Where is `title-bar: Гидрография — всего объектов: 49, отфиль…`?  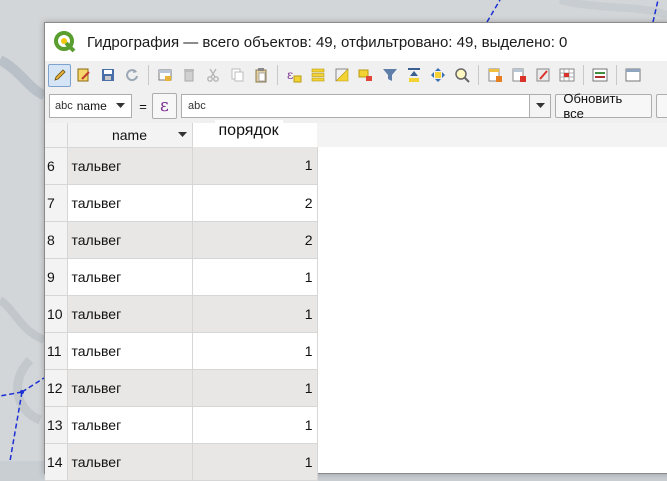
title-bar: Гидрография — всего объектов: 49, отфиль… is located at coordinates (356, 42).